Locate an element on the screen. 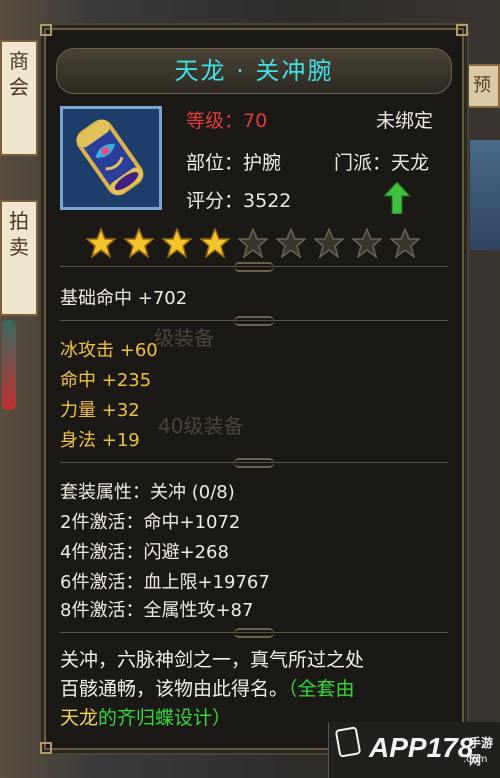 The image size is (500, 778). sign-text-bottom: 拍 卖 is located at coordinates (19, 234).